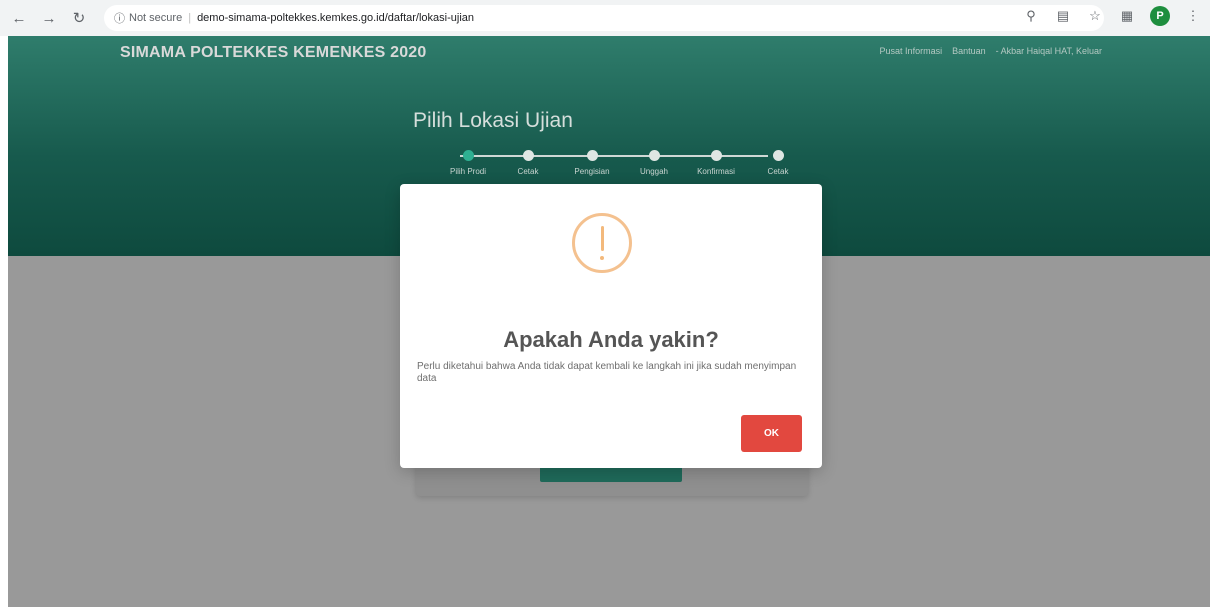  What do you see at coordinates (602, 258) in the screenshot?
I see `warning-icon-dot` at bounding box center [602, 258].